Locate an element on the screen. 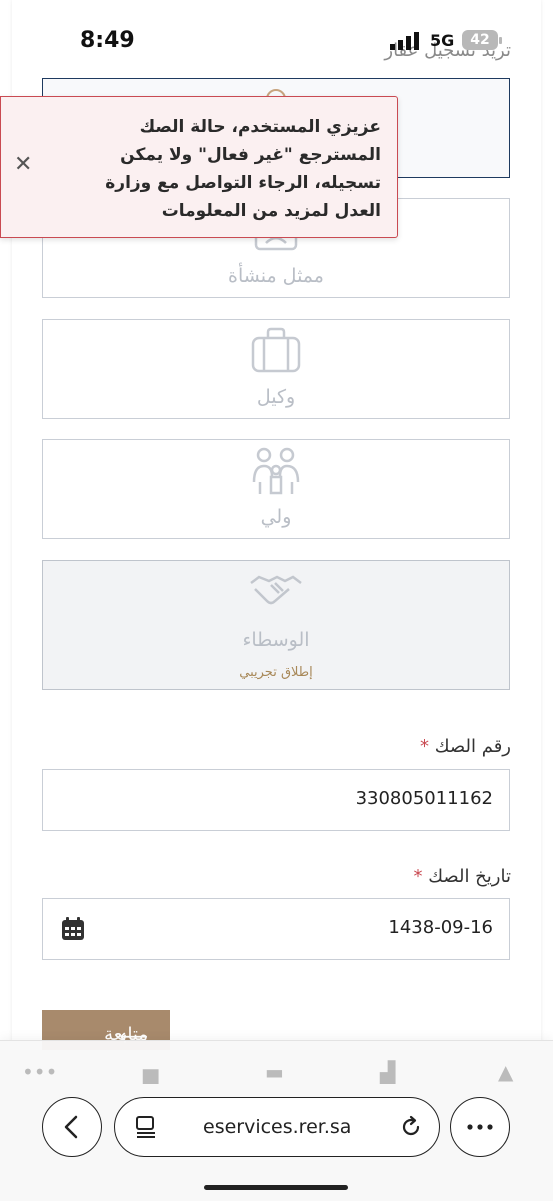 Image resolution: width=553 pixels, height=1201 pixels. signal-icon is located at coordinates (404, 41).